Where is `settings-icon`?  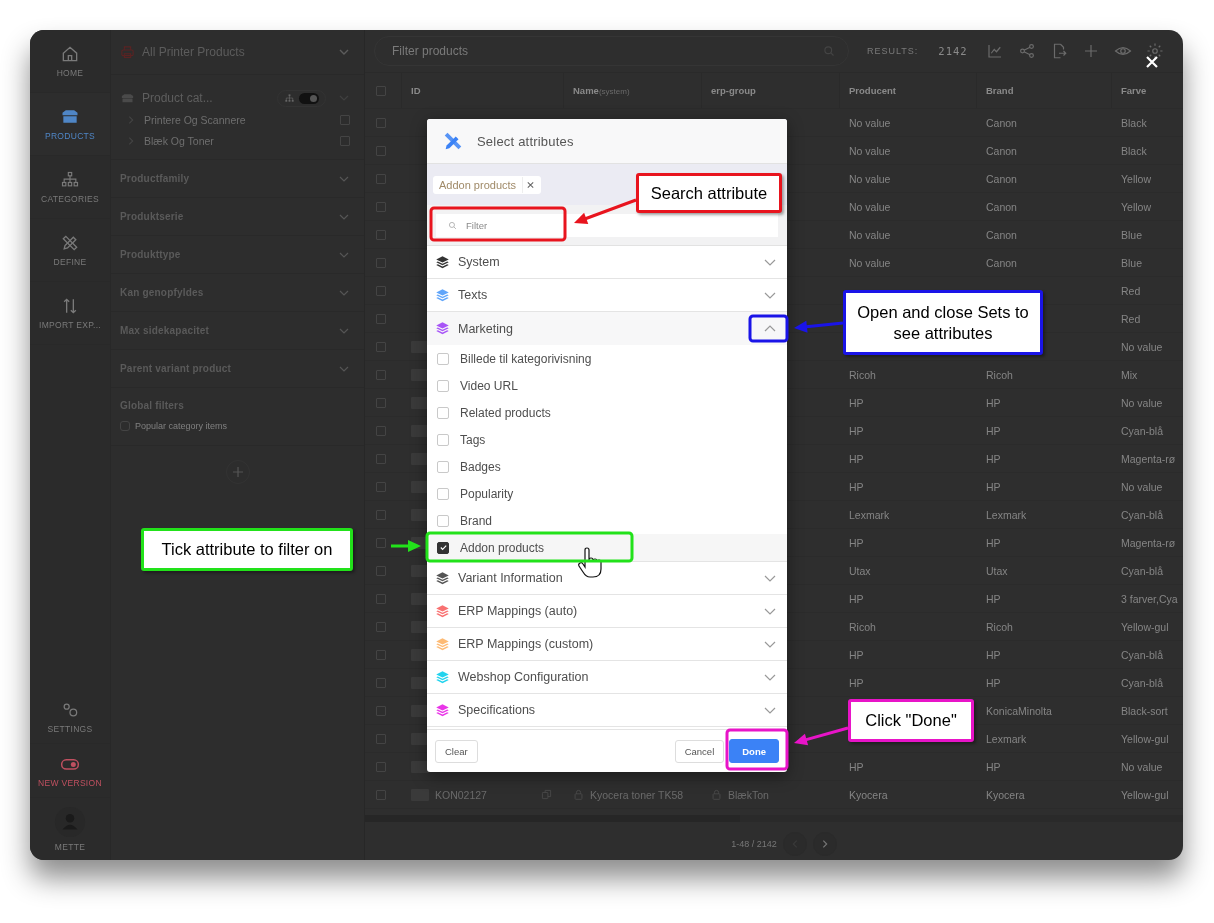
settings-icon is located at coordinates (1154, 51).